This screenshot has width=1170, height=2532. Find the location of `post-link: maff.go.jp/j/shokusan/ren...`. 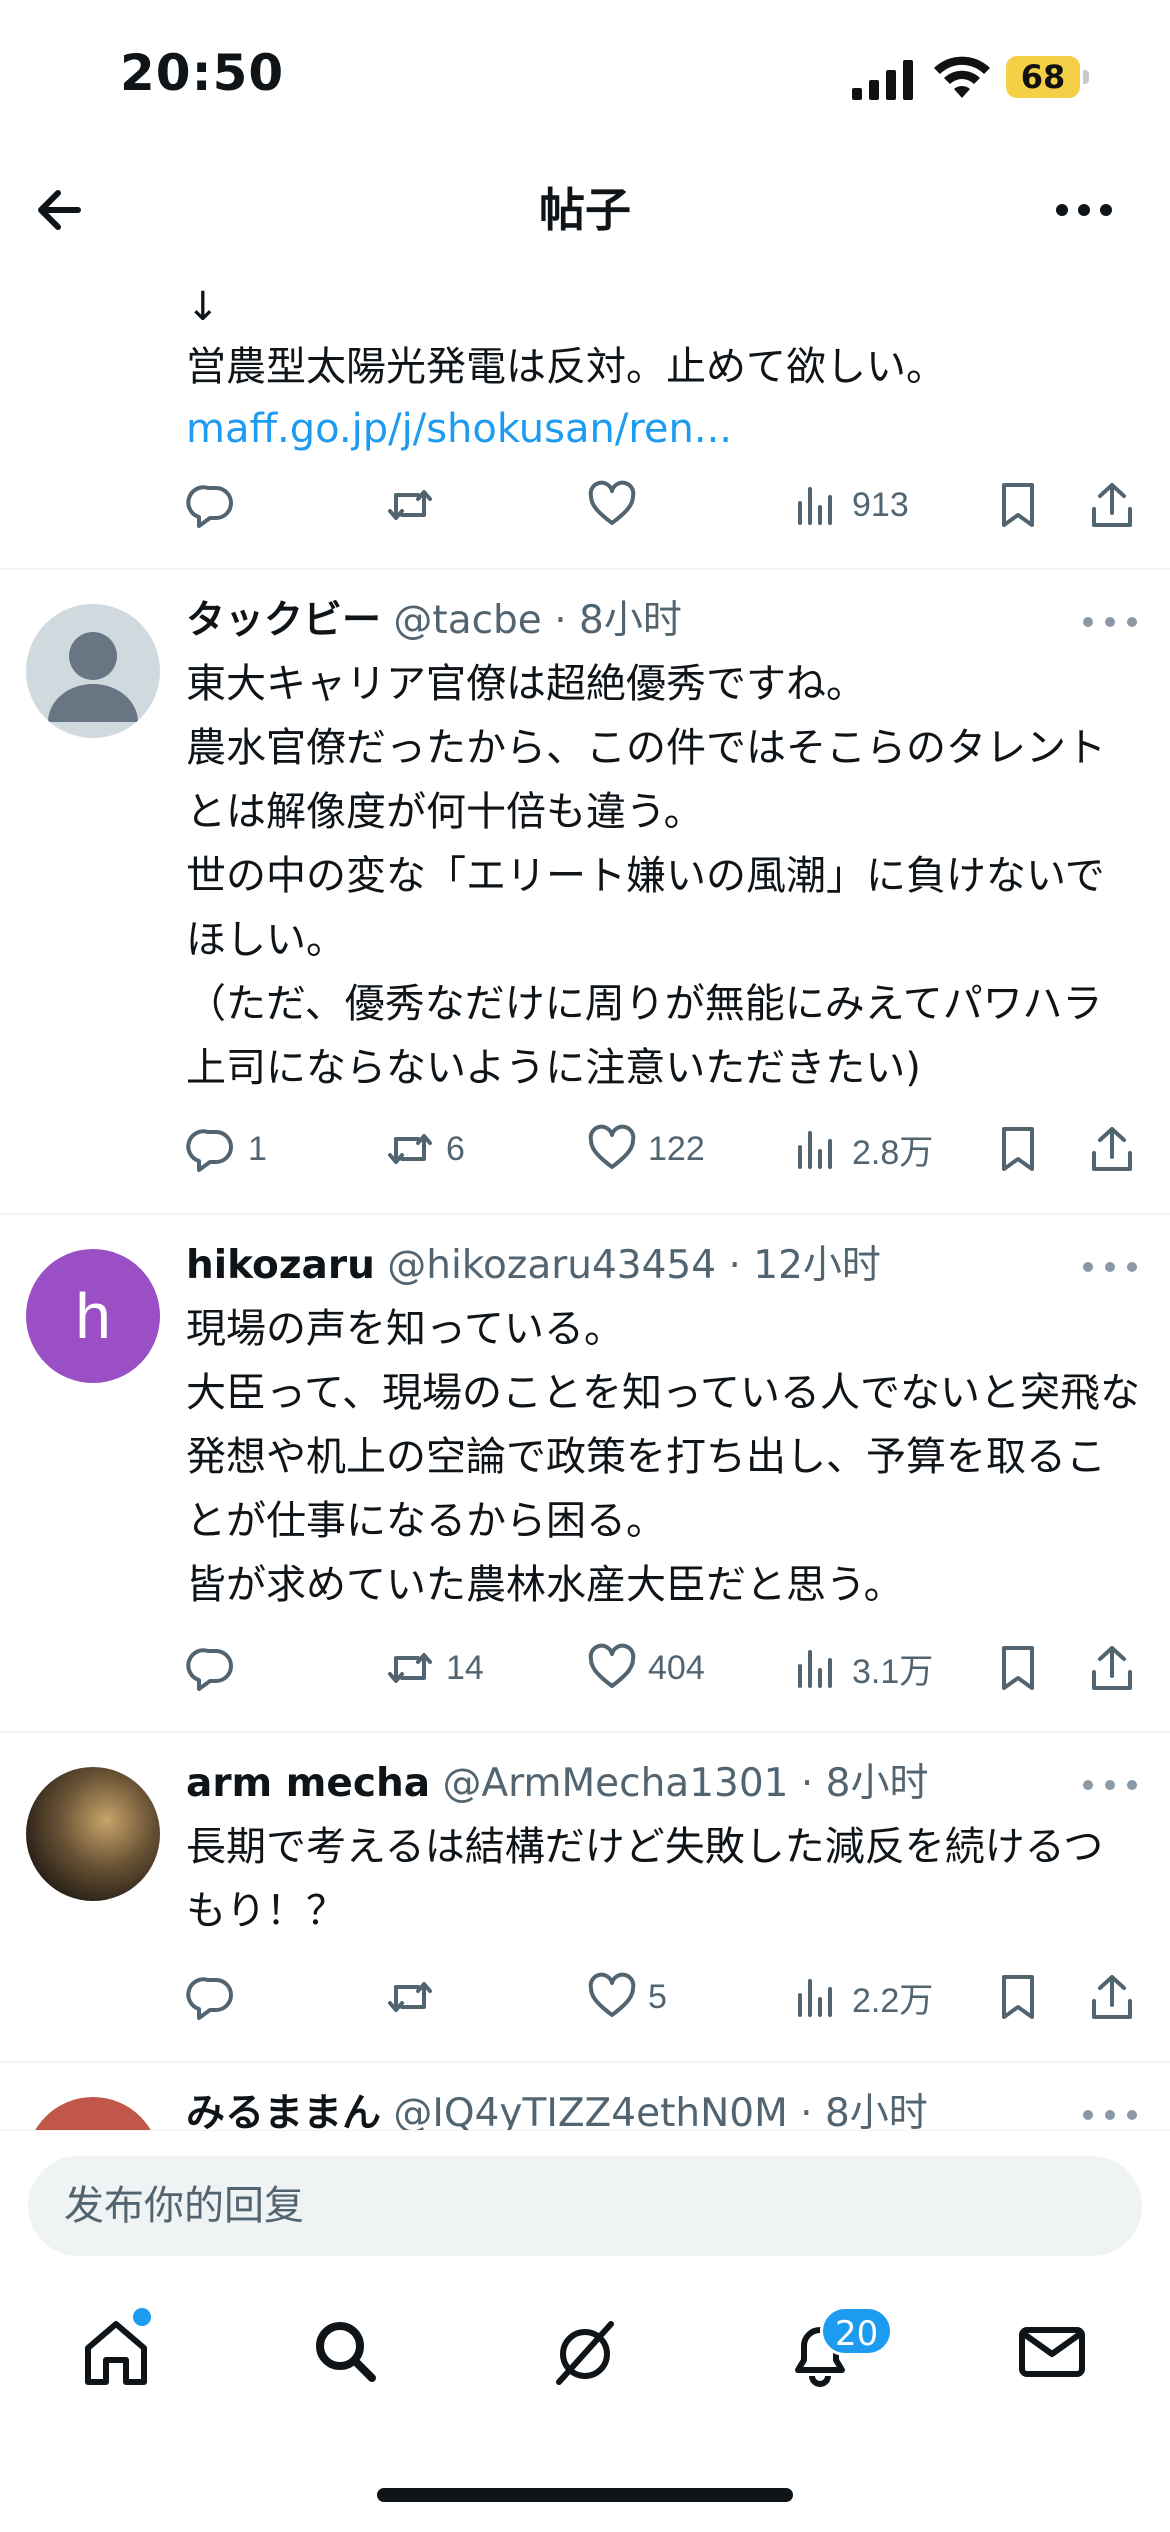

post-link: maff.go.jp/j/shokusan/ren... is located at coordinates (459, 429).